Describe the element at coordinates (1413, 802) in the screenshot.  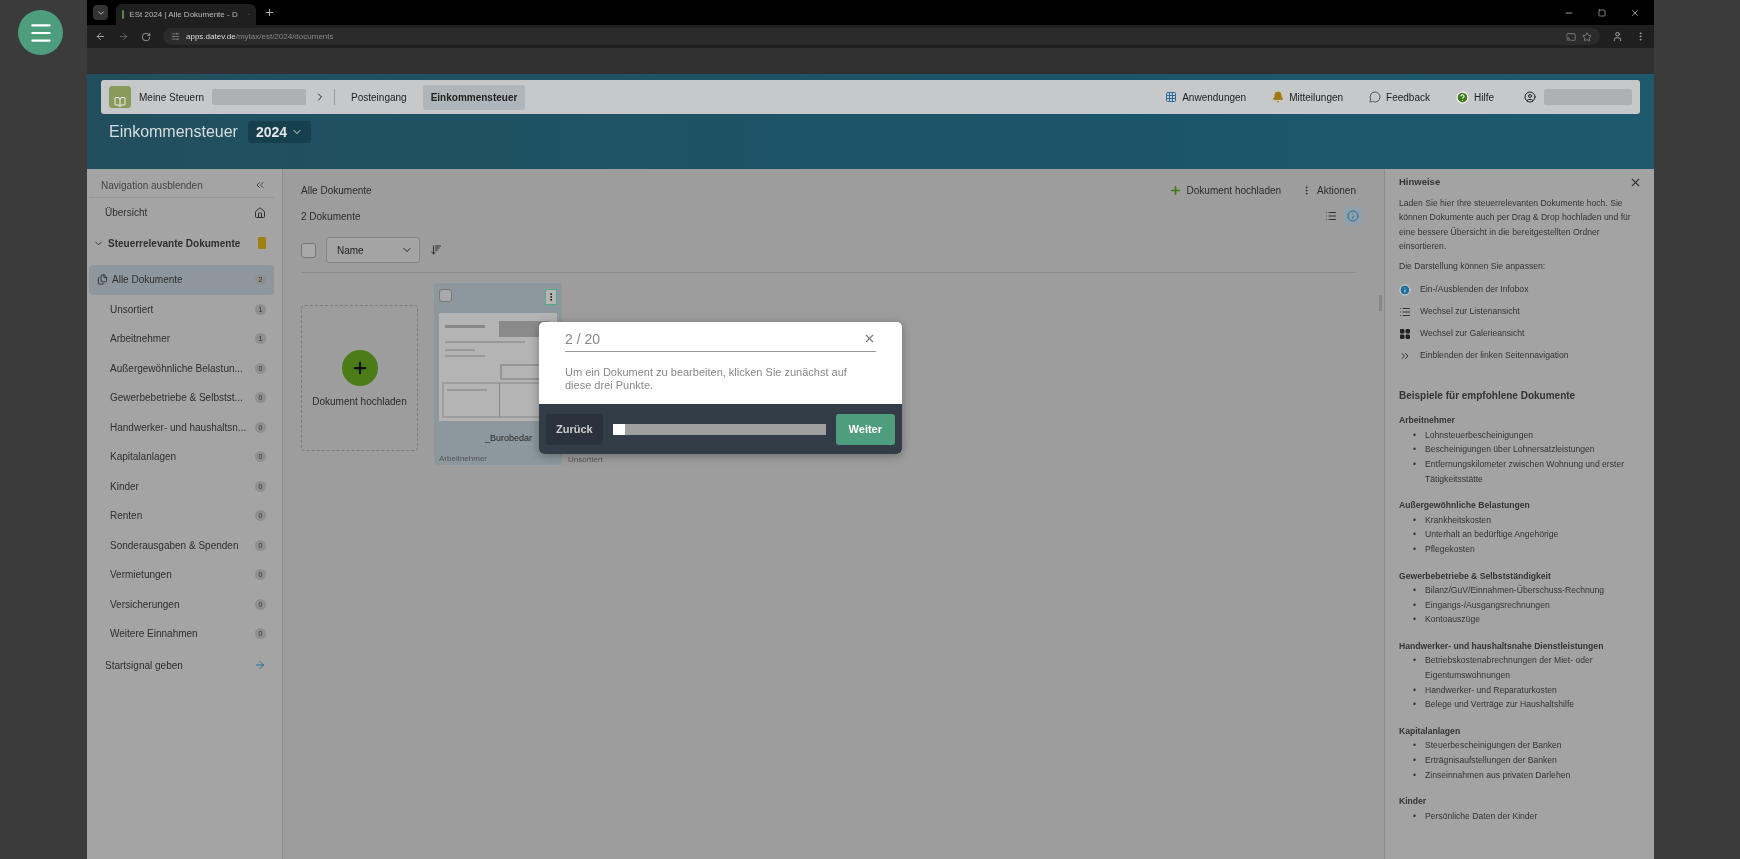
I see `group-heading: Kinder` at that location.